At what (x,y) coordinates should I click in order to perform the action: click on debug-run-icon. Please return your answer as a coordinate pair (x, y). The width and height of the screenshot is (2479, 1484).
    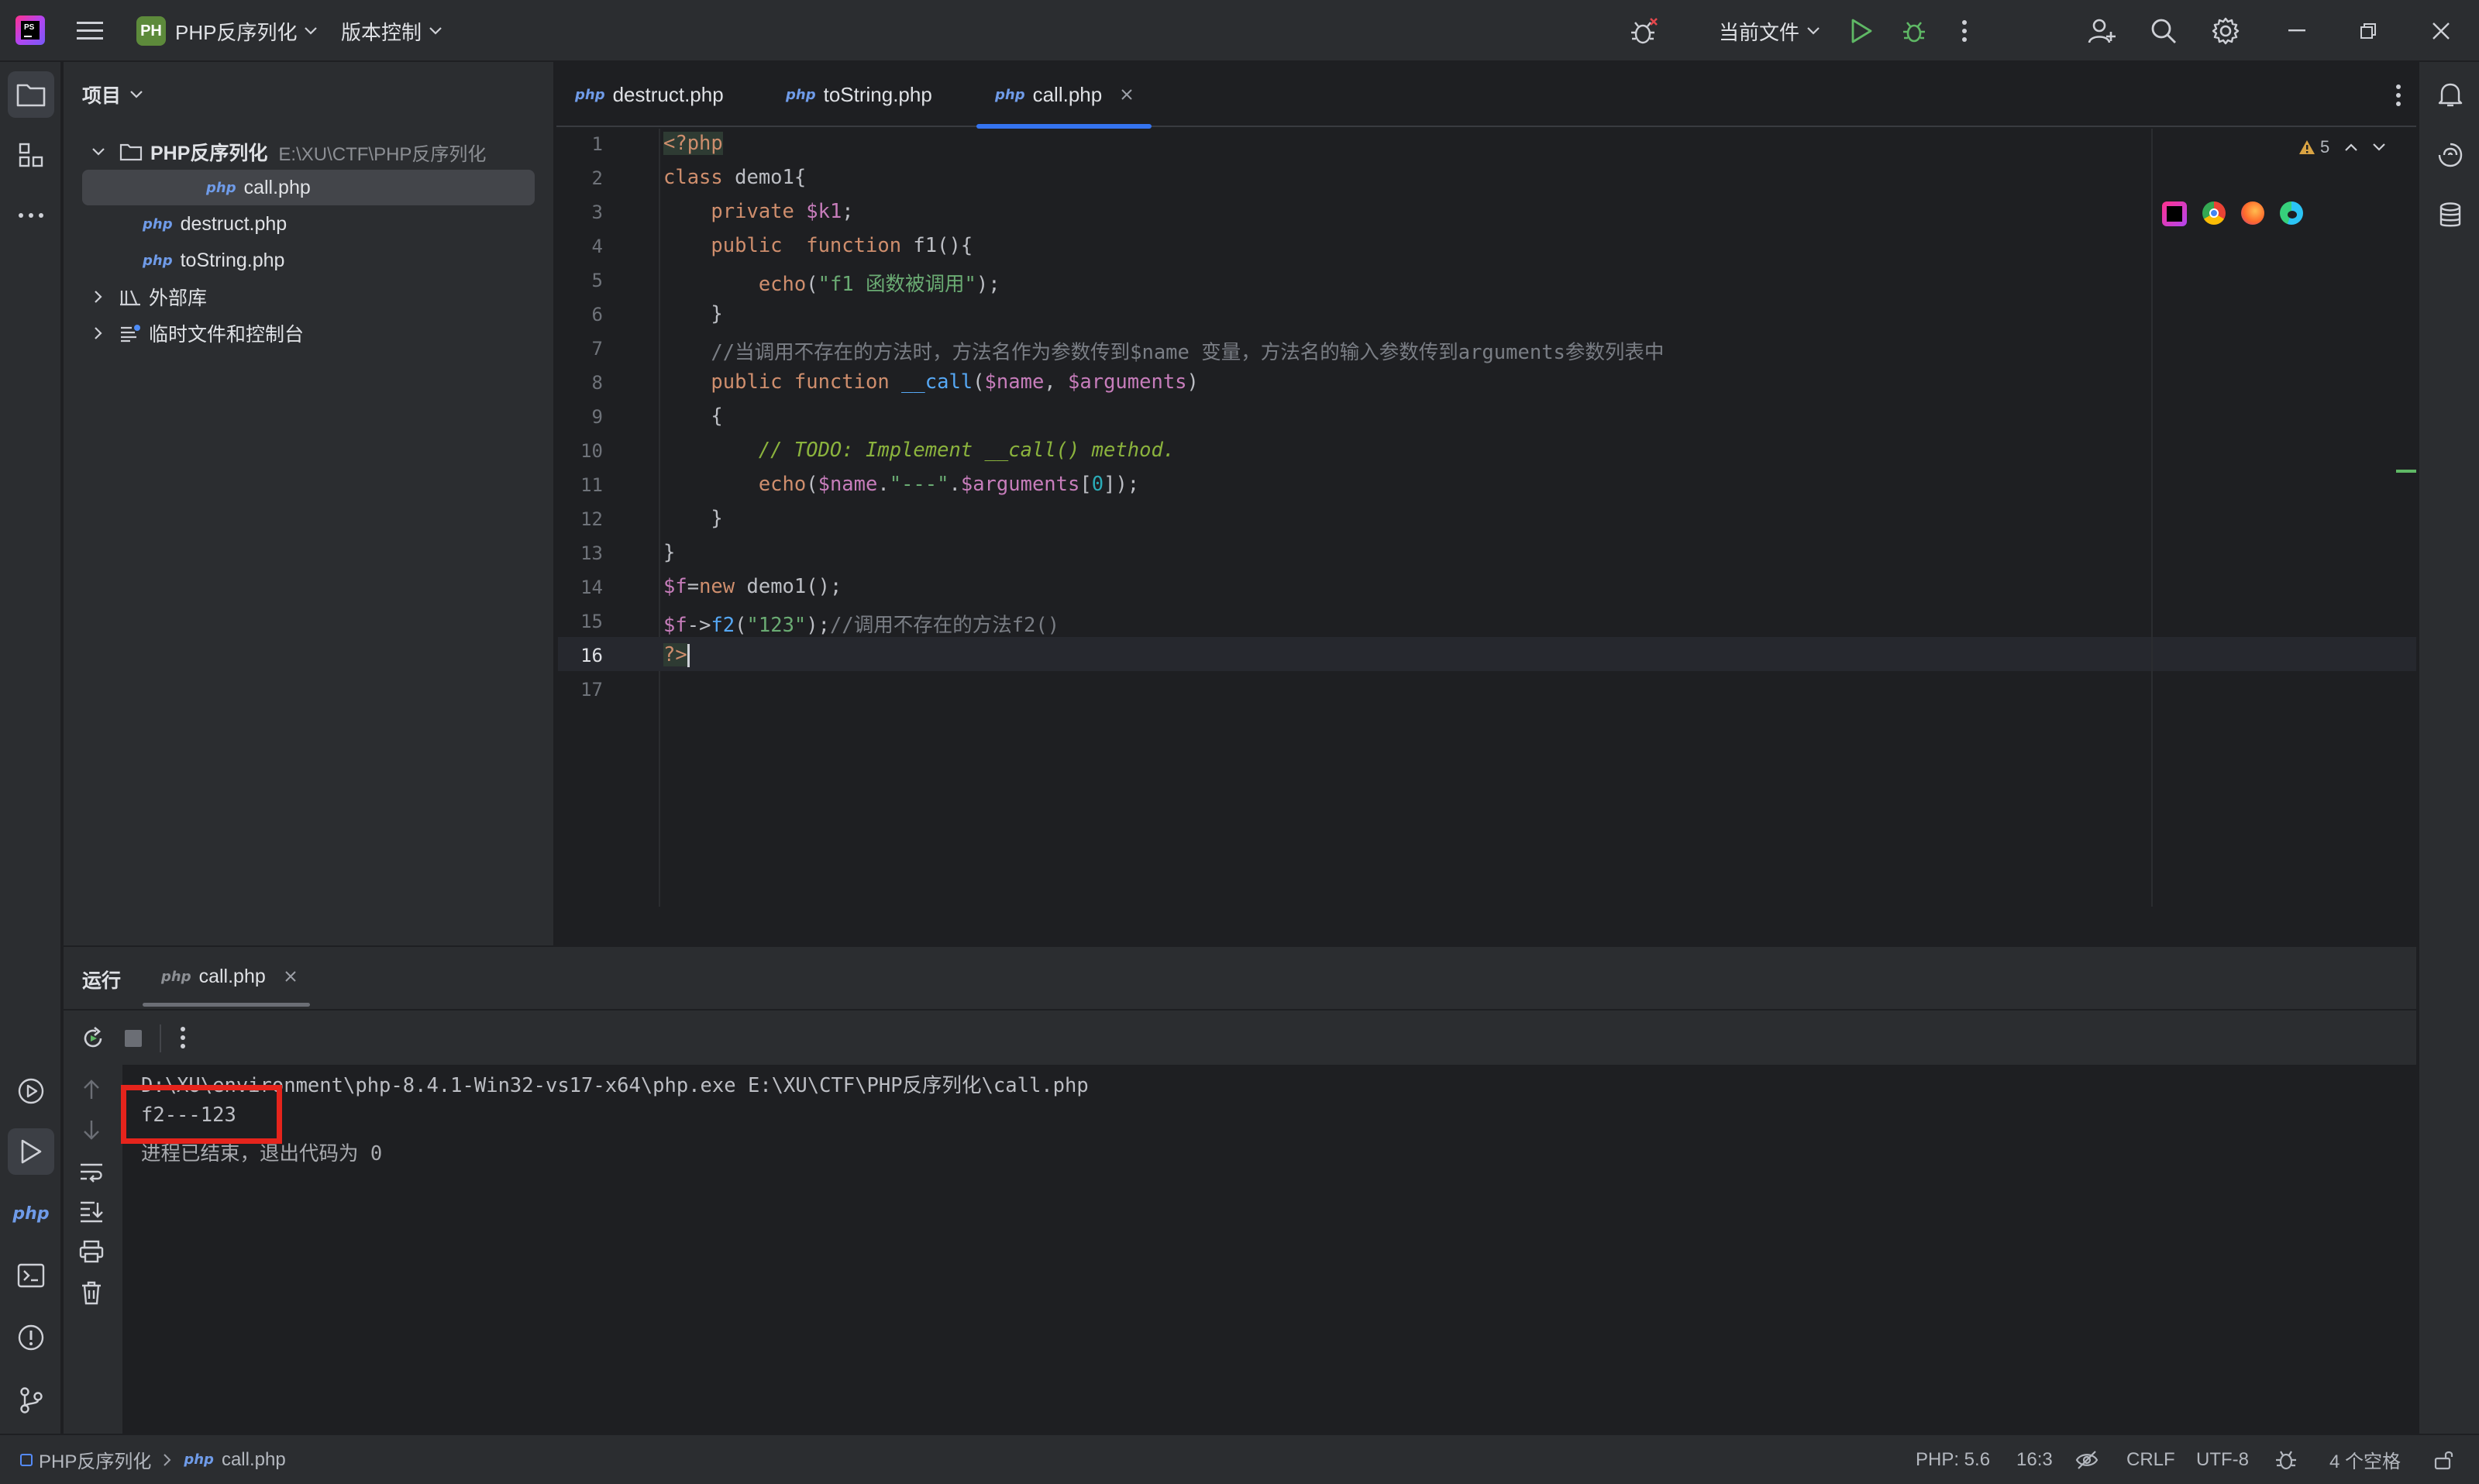
    Looking at the image, I should click on (1914, 30).